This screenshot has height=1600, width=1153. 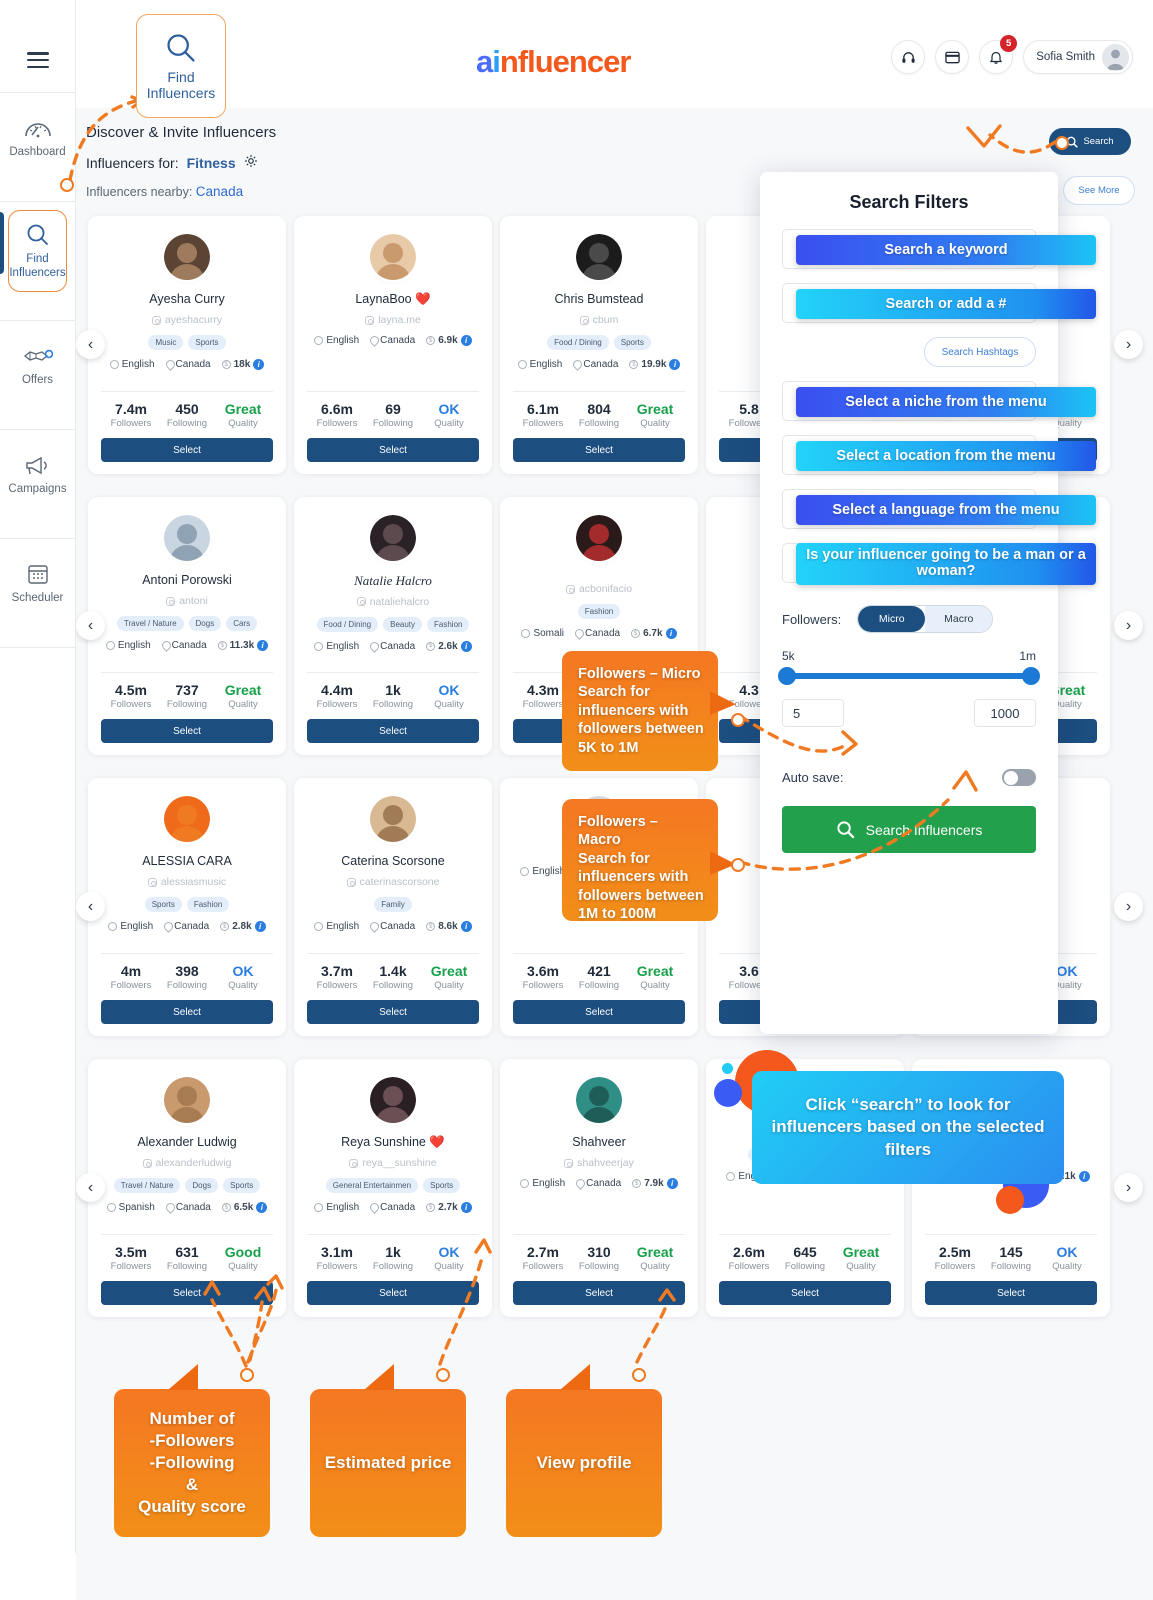 I want to click on billing-button, so click(x=952, y=57).